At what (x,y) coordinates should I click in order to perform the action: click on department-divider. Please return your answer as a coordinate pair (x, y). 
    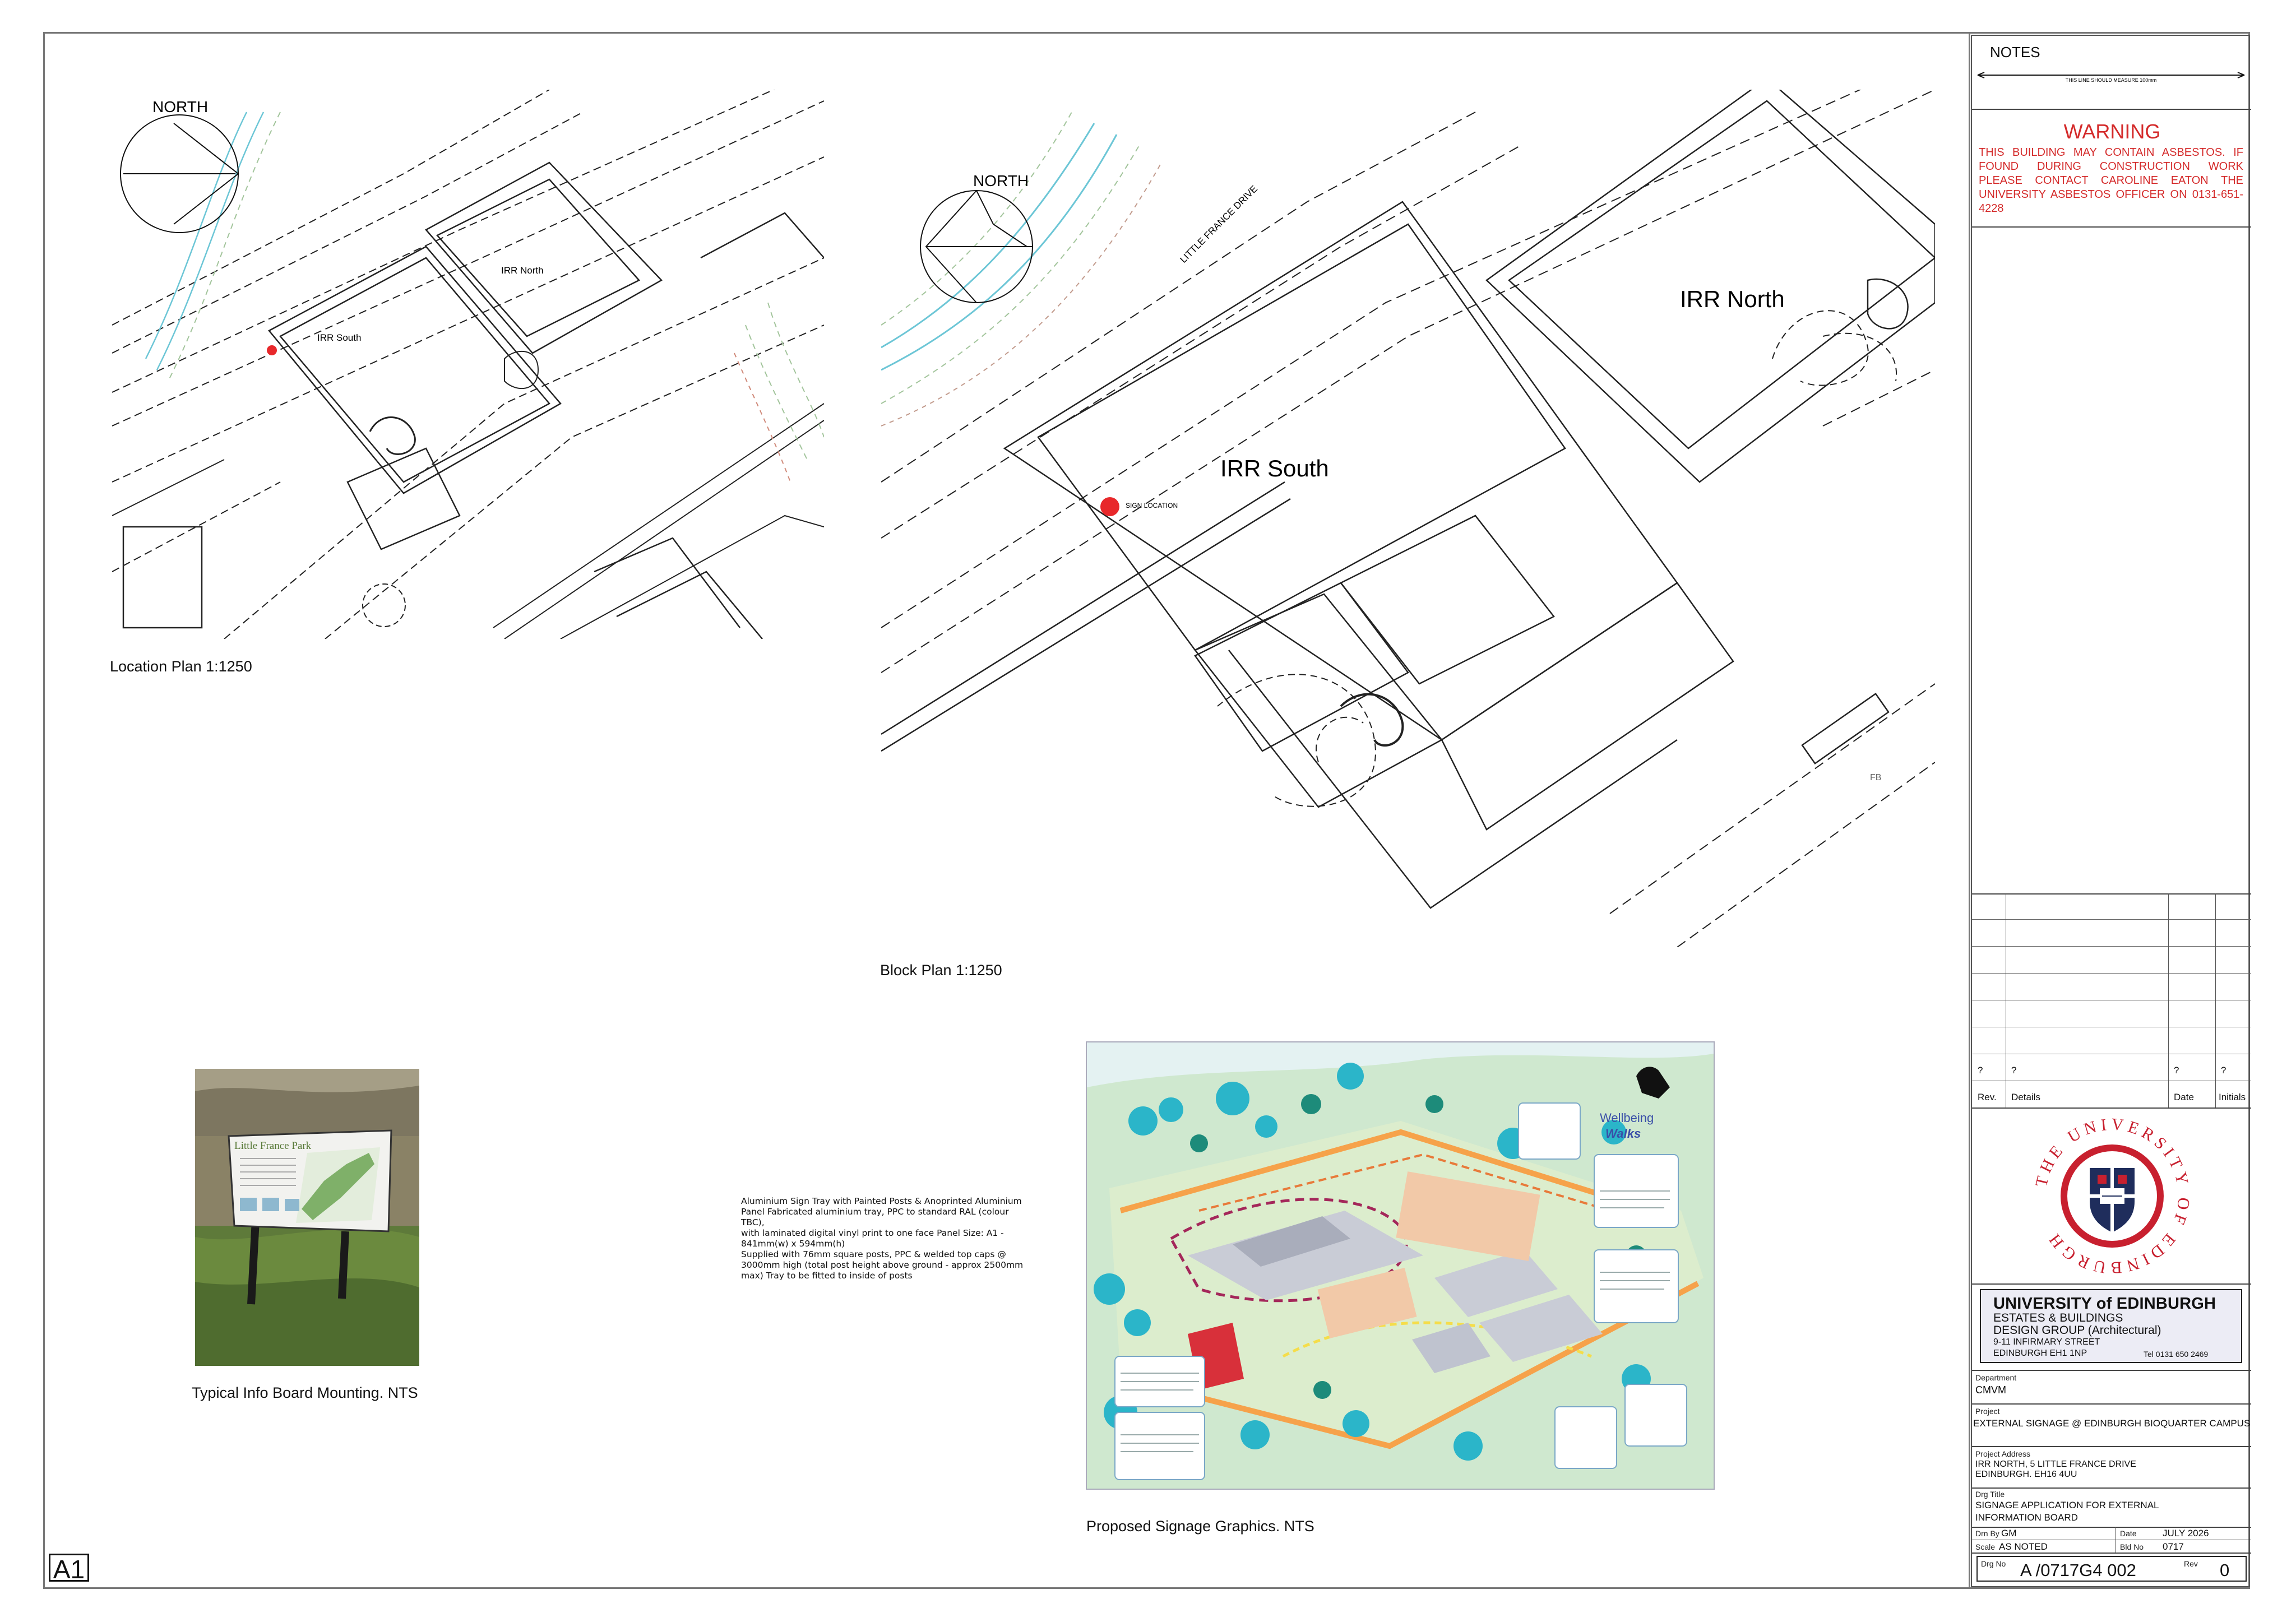
    Looking at the image, I should click on (2111, 1370).